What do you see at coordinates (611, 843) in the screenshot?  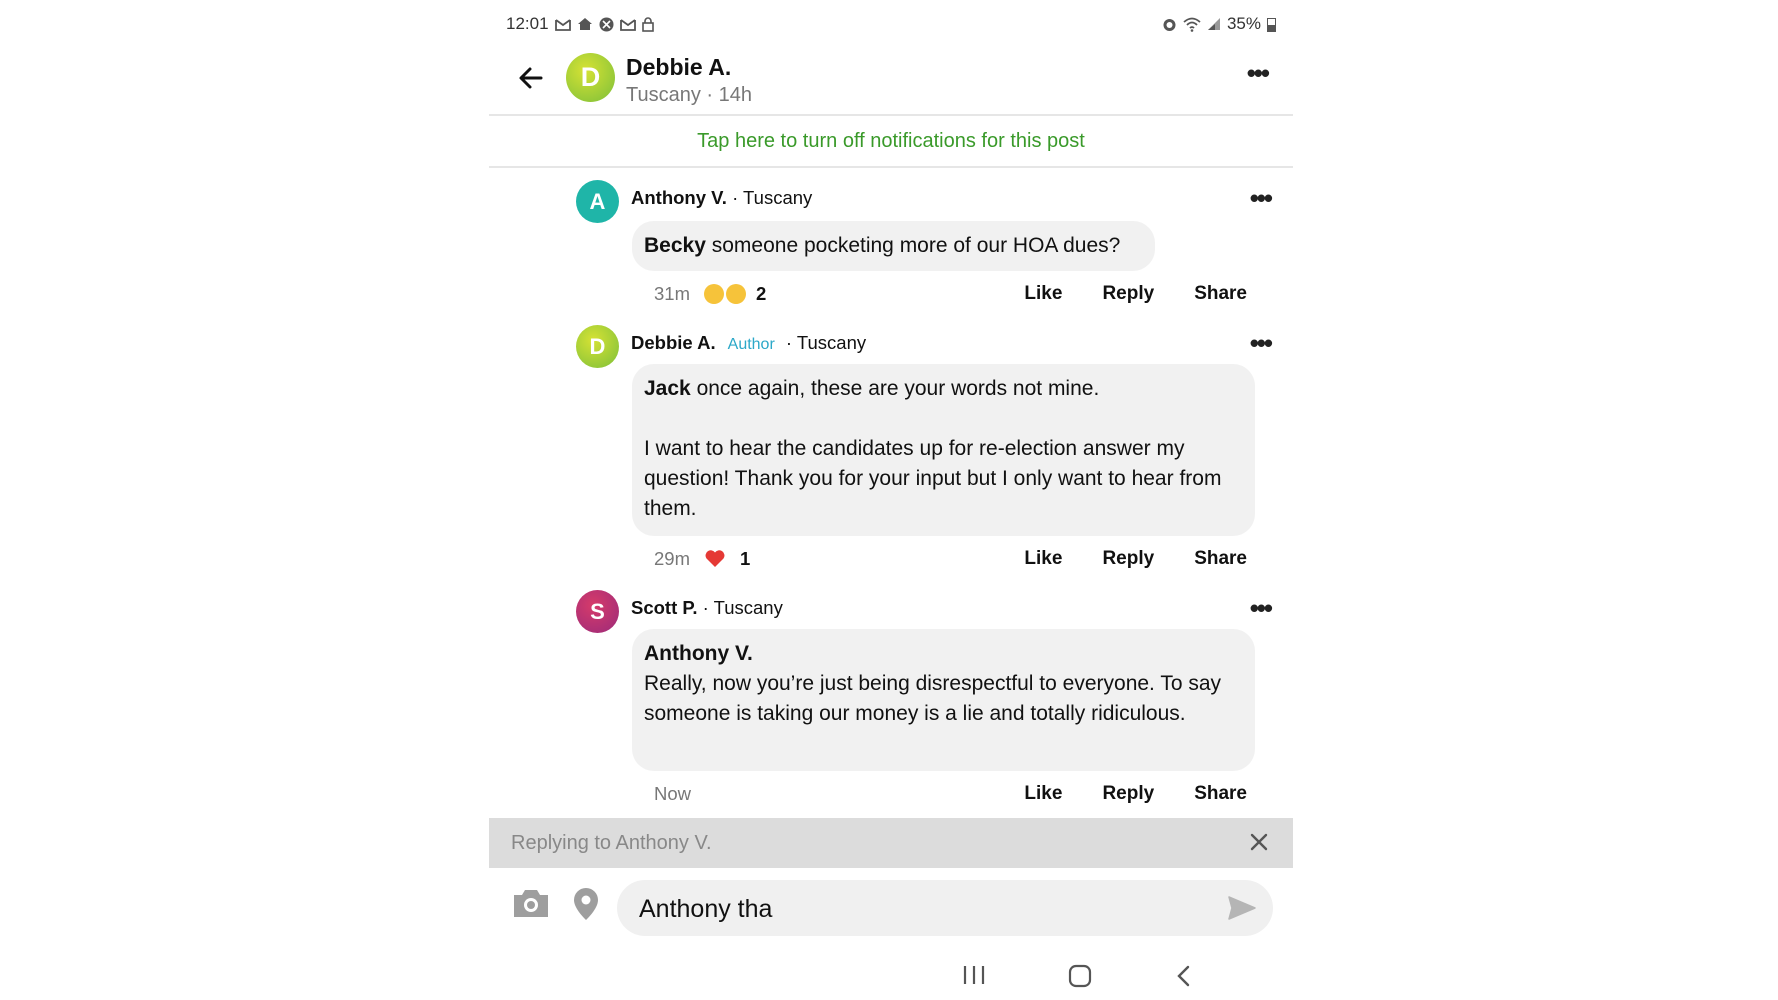 I see `replying-to-label: Replying to Anthony V.` at bounding box center [611, 843].